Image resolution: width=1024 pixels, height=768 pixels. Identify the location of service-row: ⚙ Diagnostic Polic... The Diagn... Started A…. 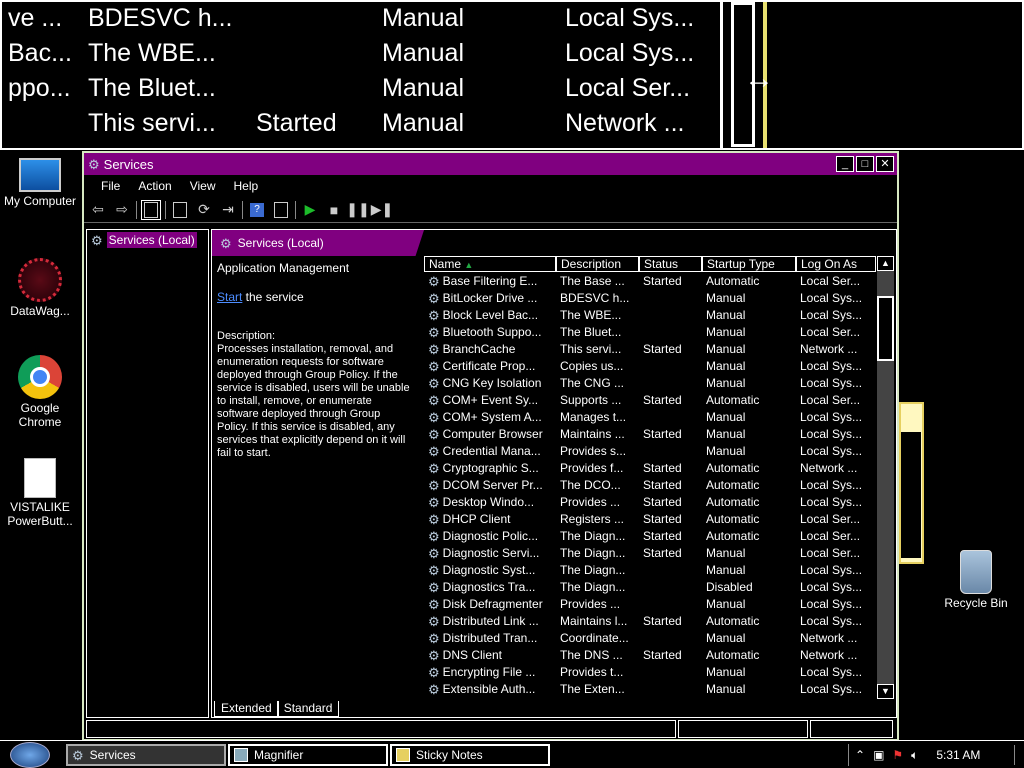
(650, 536).